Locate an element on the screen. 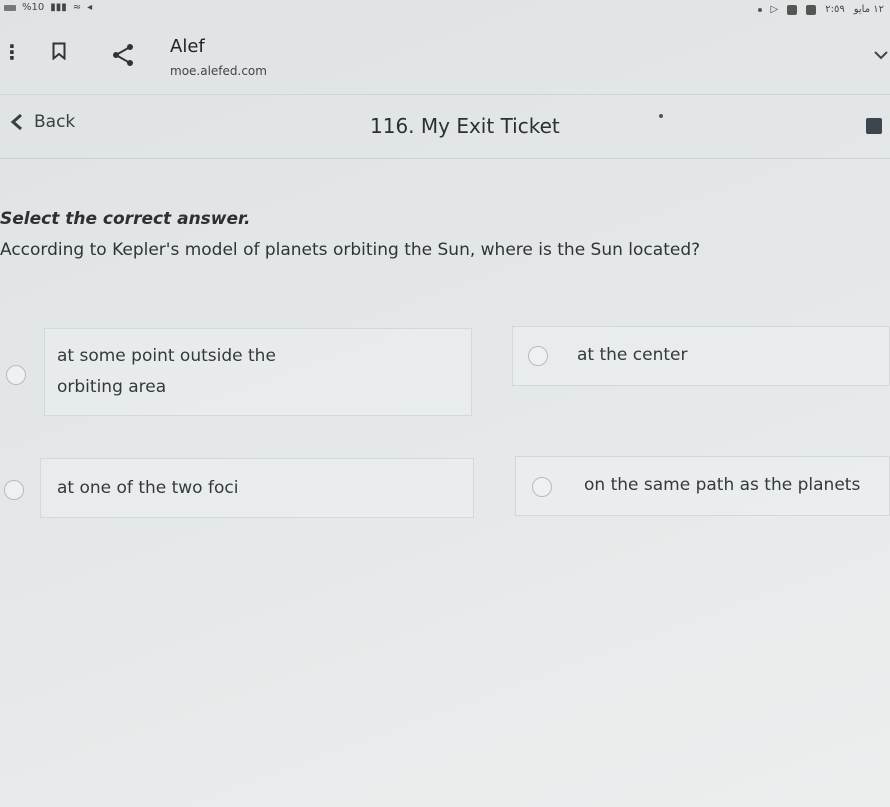 Image resolution: width=890 pixels, height=807 pixels. answer-card: at some point outside the orbiting area is located at coordinates (258, 372).